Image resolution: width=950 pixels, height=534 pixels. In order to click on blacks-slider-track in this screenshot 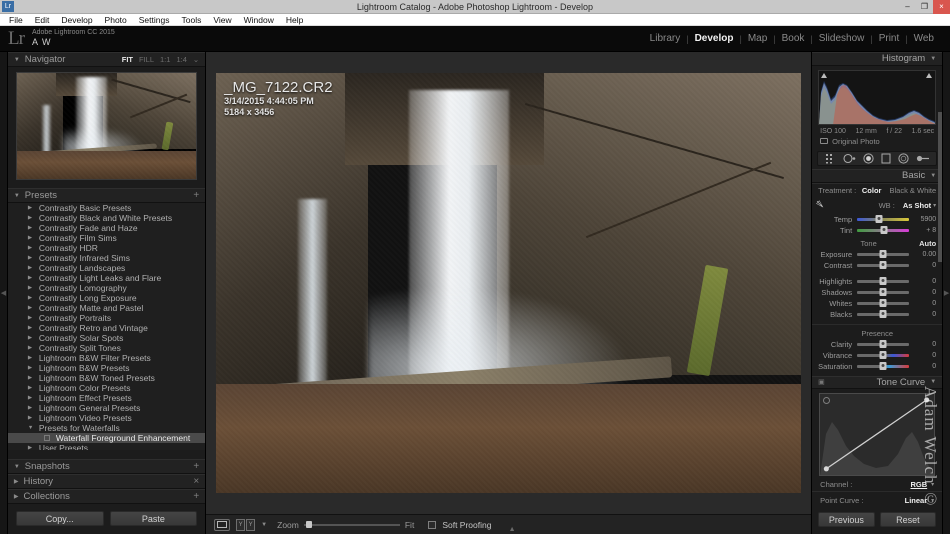, I will do `click(883, 313)`.